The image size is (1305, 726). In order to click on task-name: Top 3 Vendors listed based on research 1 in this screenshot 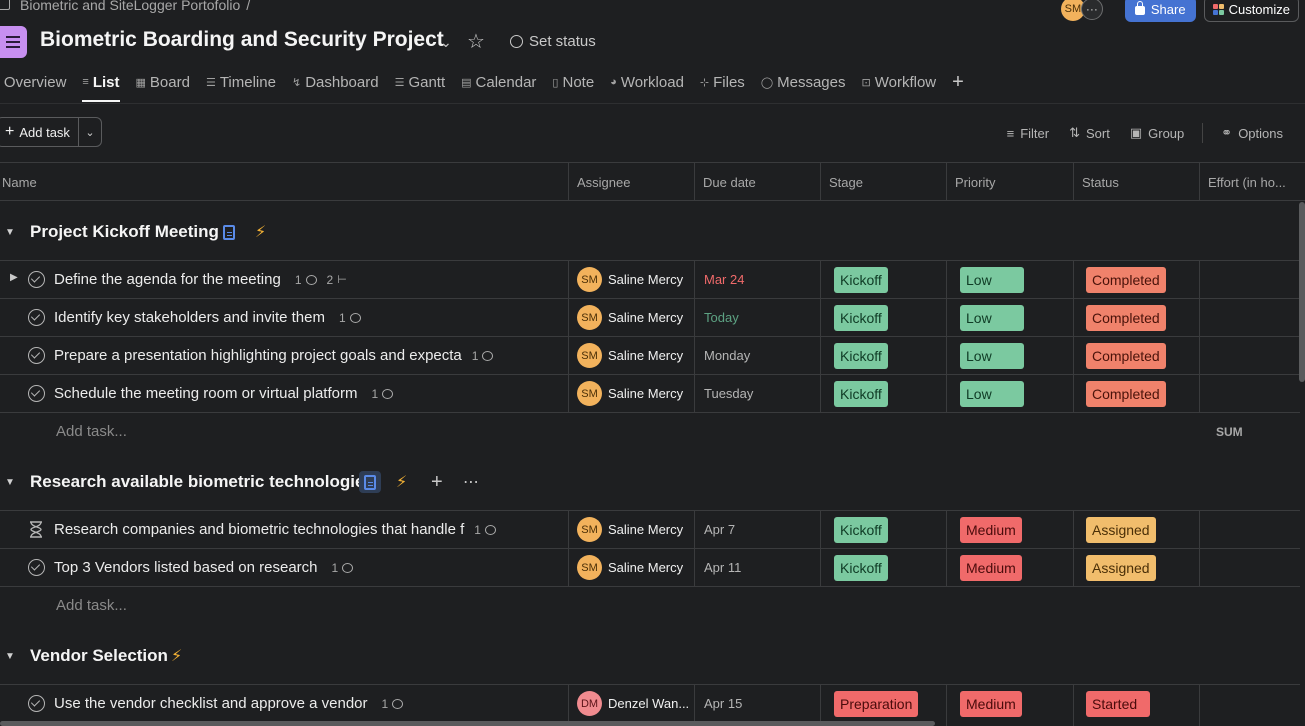, I will do `click(204, 567)`.